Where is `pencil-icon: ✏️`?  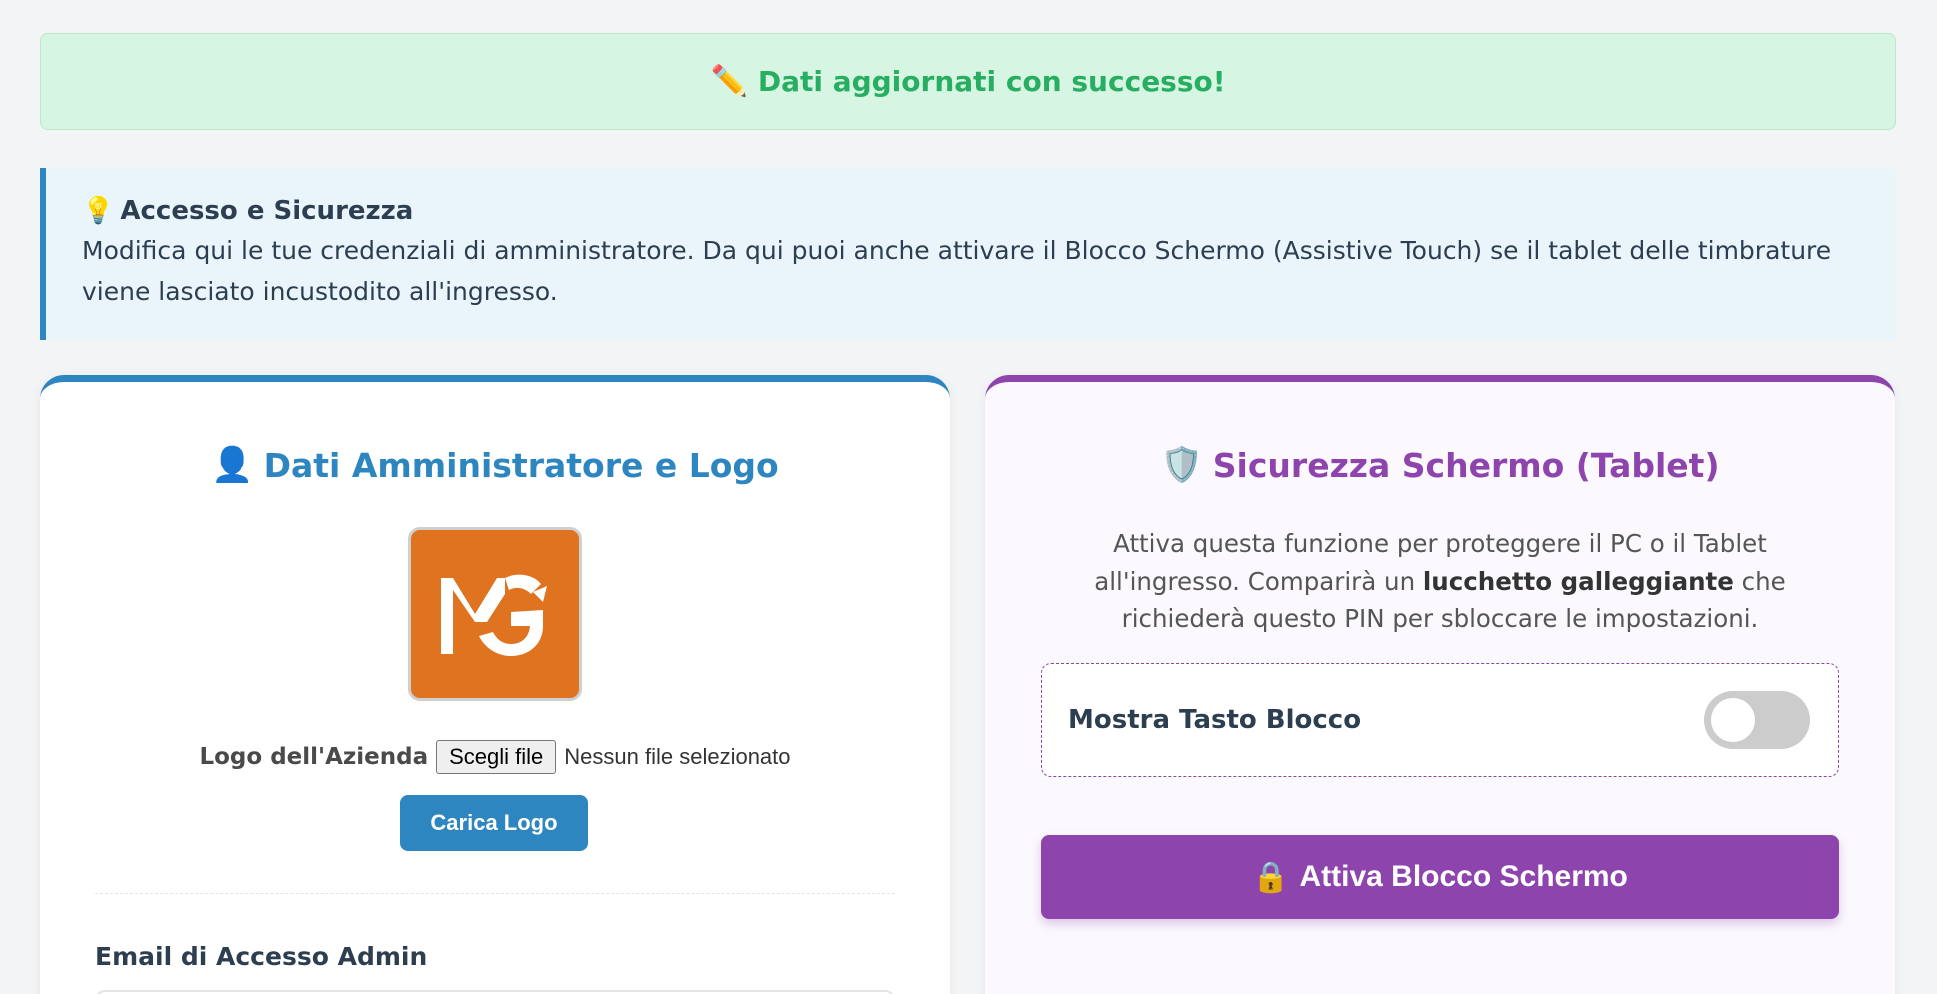 pencil-icon: ✏️ is located at coordinates (729, 81).